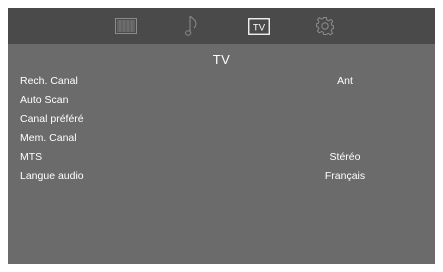 This screenshot has width=443, height=272. I want to click on tv-icon: TV, so click(259, 26).